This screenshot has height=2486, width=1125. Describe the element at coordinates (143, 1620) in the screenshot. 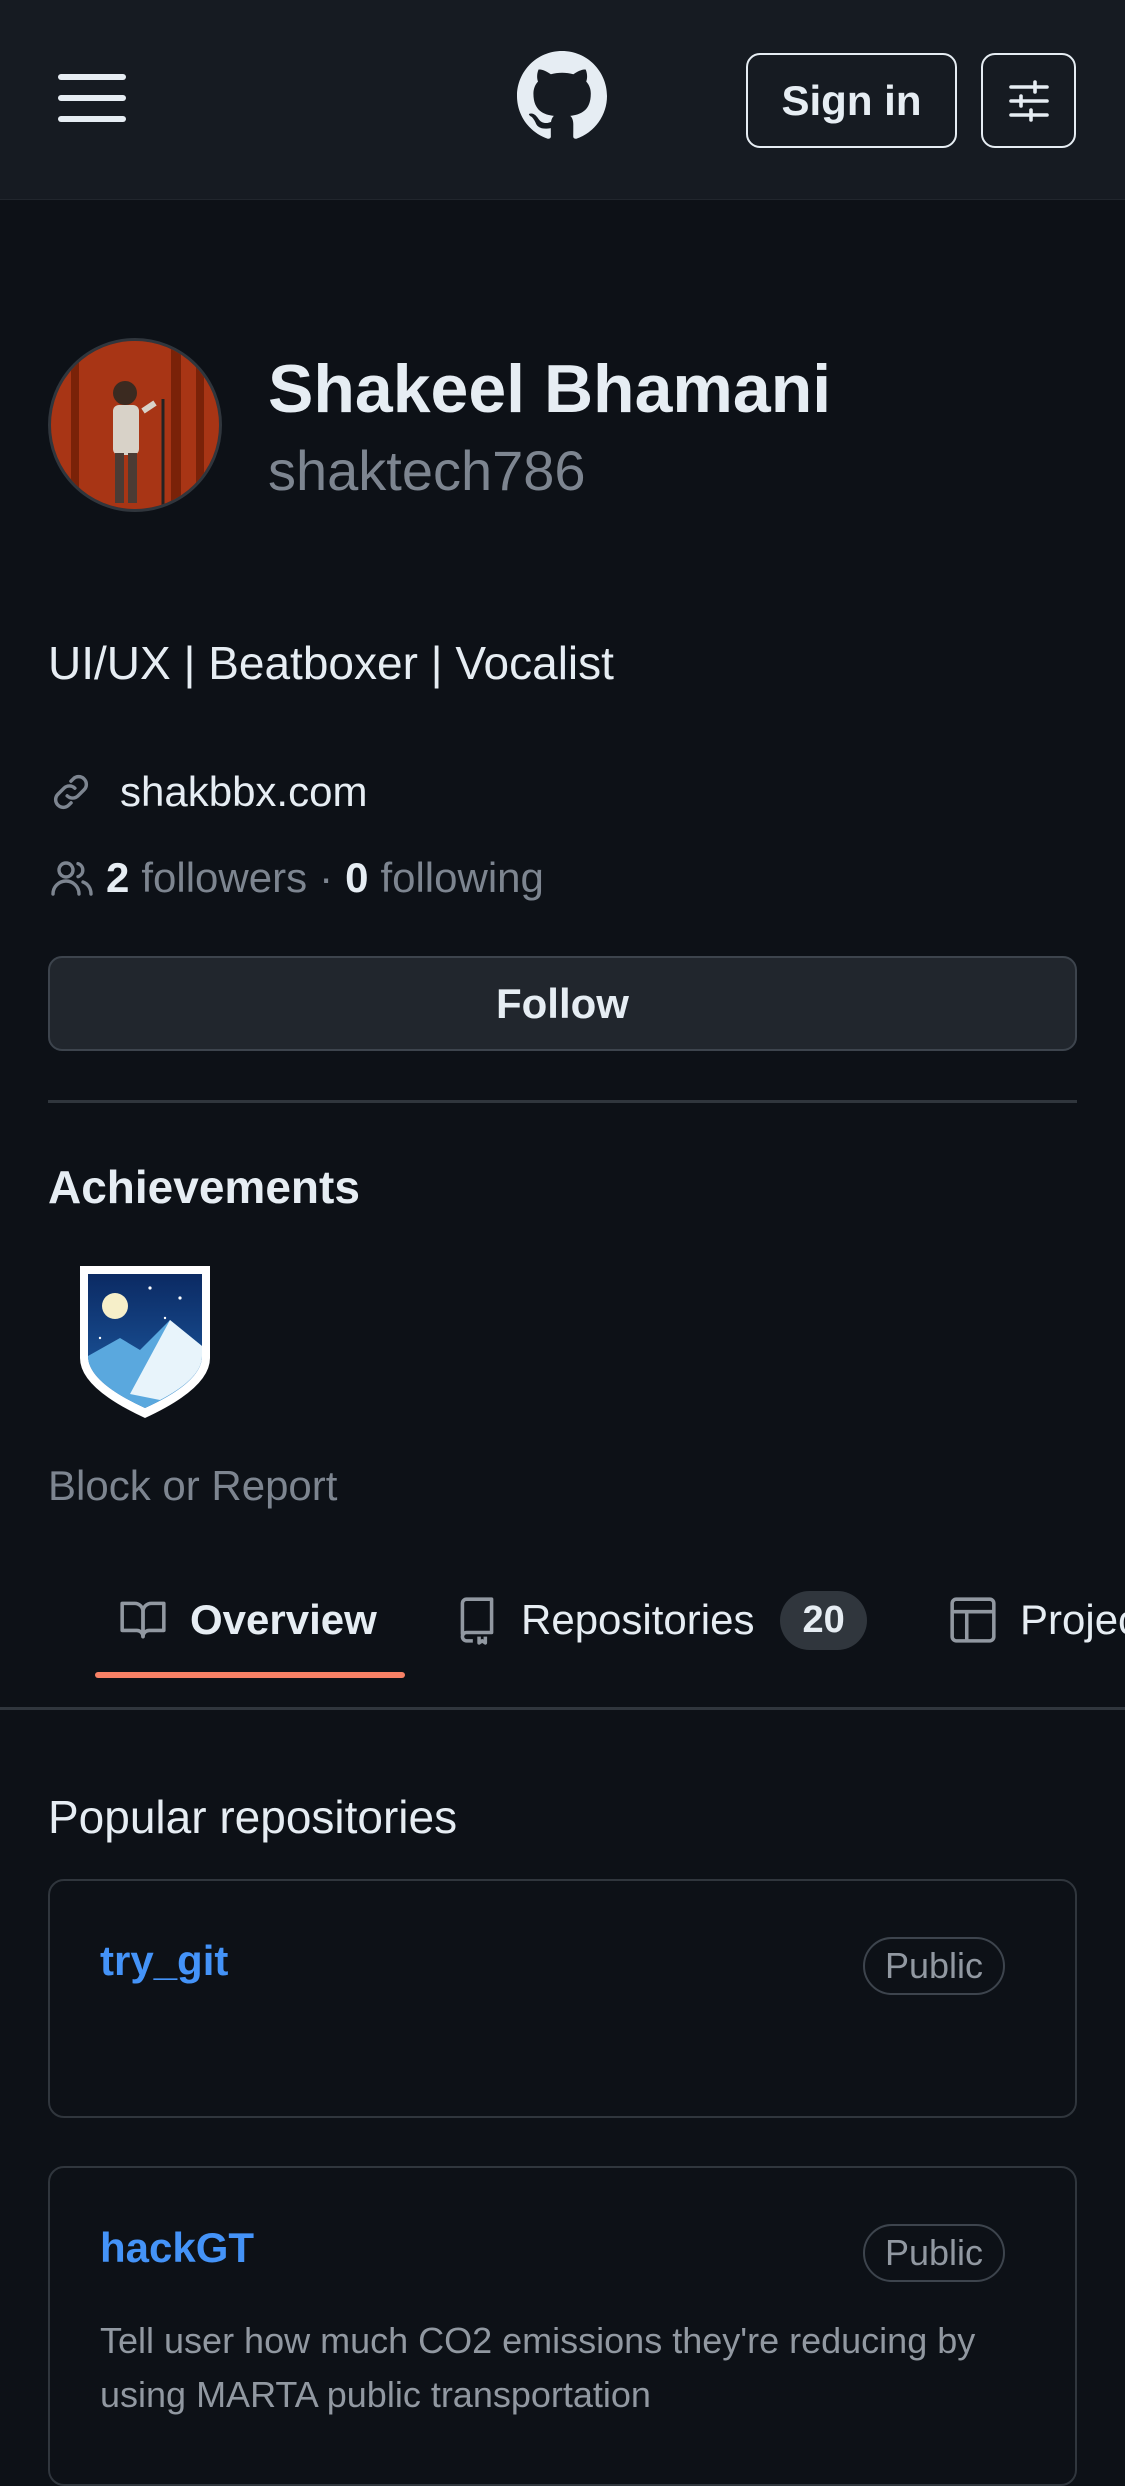

I see `book-icon` at that location.